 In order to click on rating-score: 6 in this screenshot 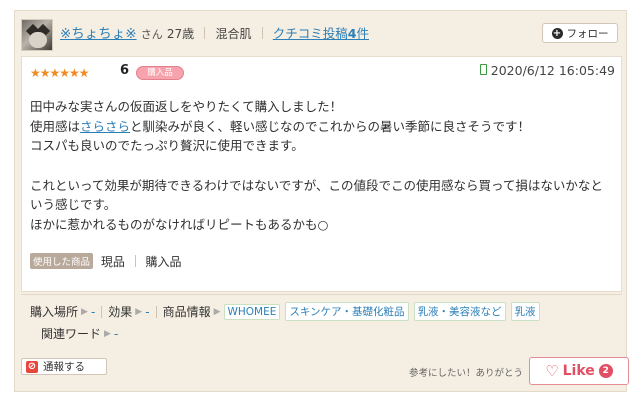, I will do `click(125, 70)`.